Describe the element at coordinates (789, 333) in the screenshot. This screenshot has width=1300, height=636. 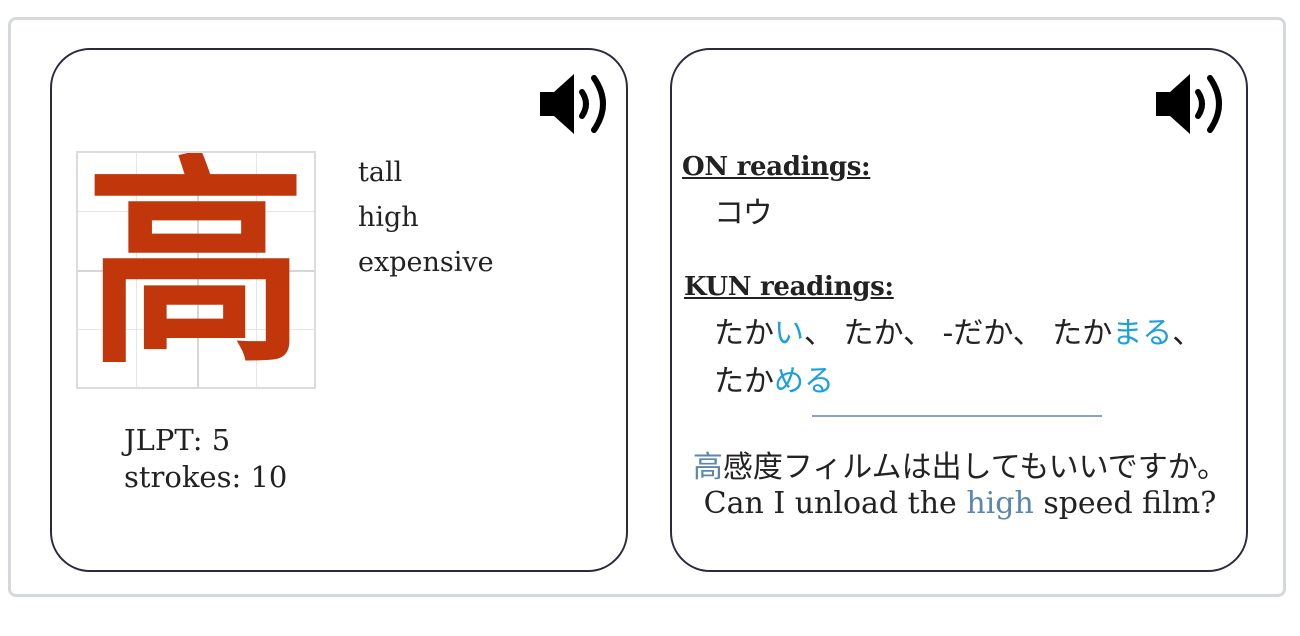
I see `okurigana: い` at that location.